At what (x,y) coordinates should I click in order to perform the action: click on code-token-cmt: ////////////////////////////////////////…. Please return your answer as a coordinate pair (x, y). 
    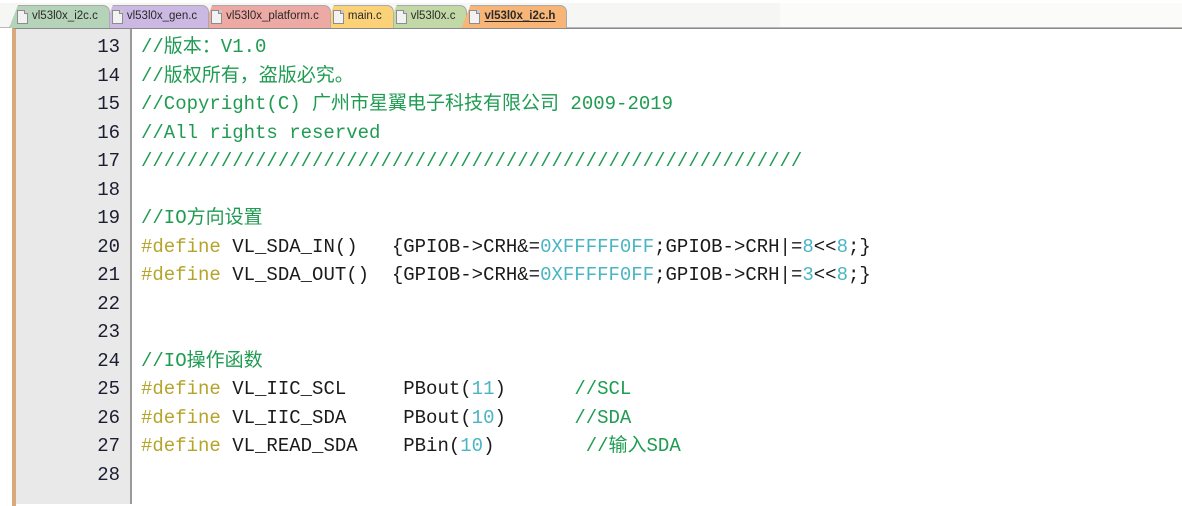
    Looking at the image, I should click on (472, 161).